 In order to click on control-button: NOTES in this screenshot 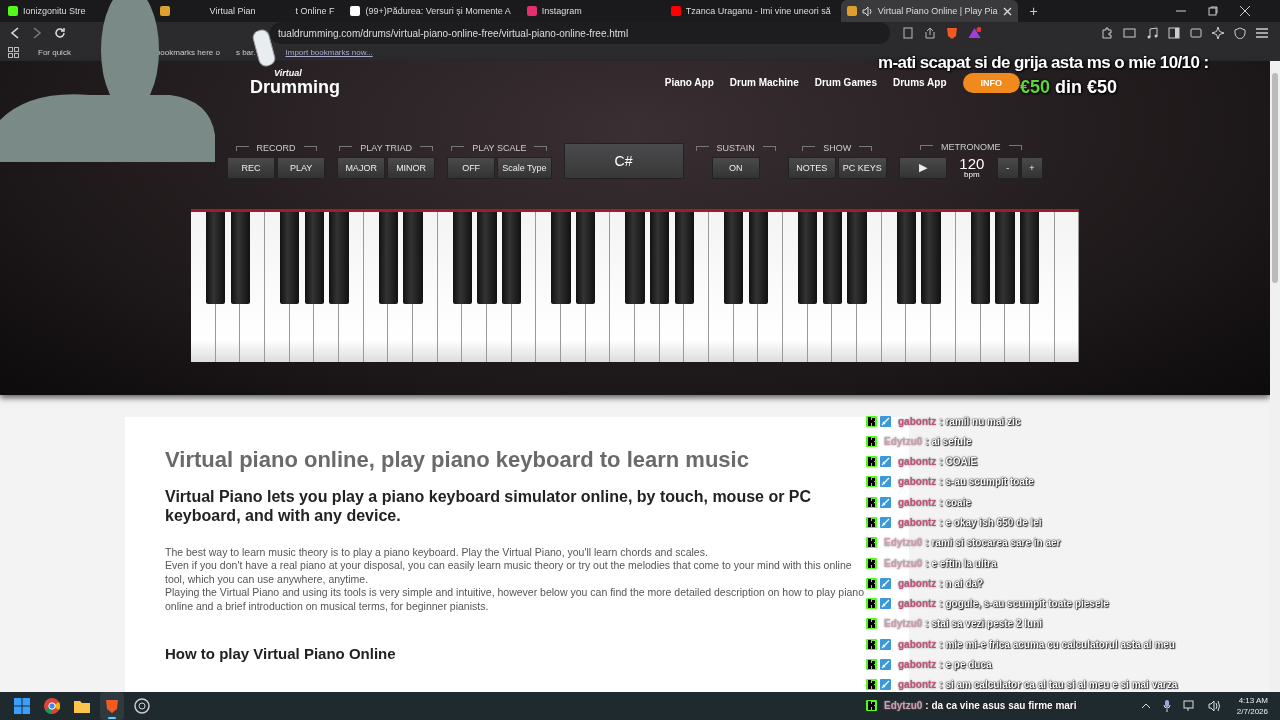, I will do `click(811, 168)`.